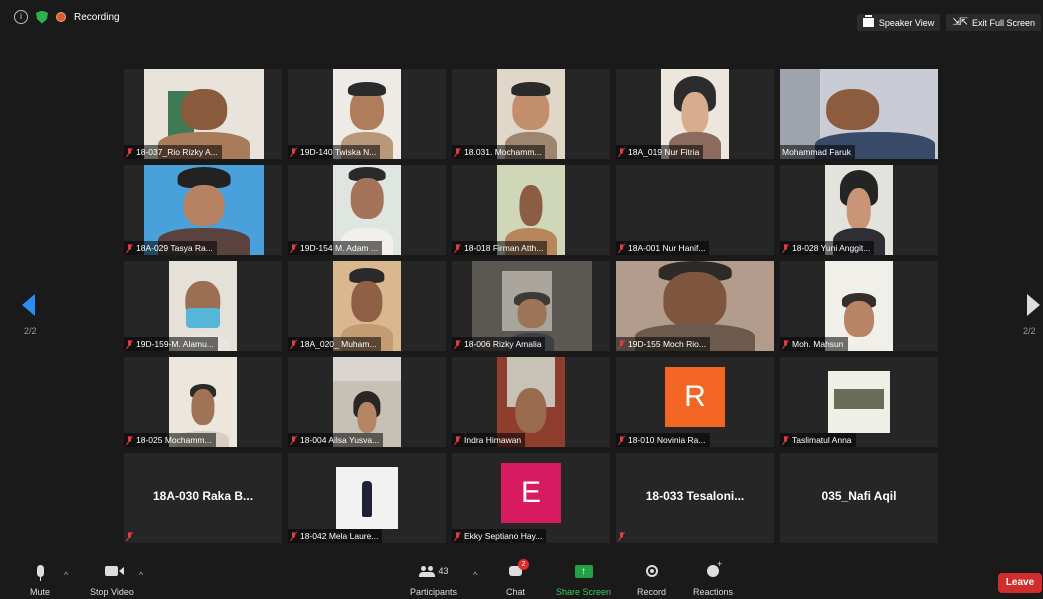 The image size is (1043, 599). What do you see at coordinates (112, 579) in the screenshot?
I see `stop-video-button: Stop Video` at bounding box center [112, 579].